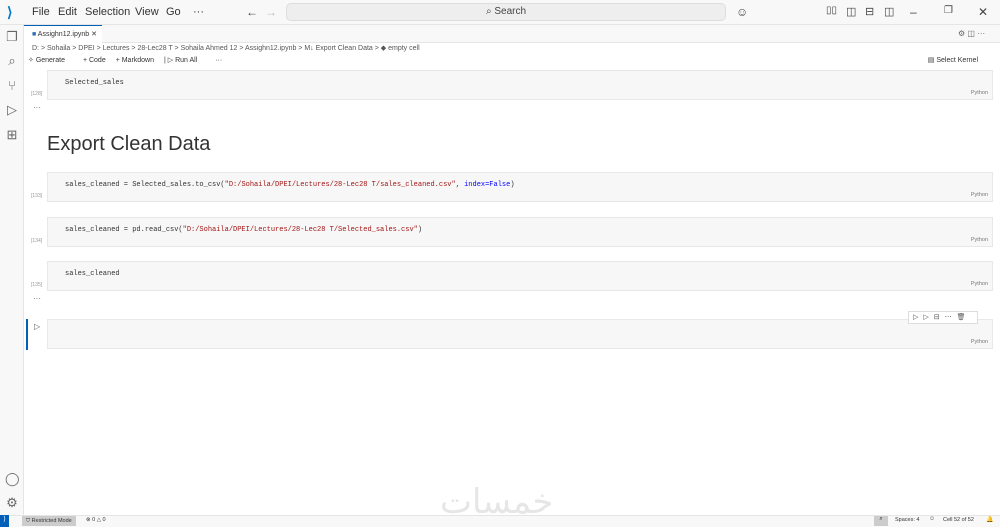 The image size is (1000, 527). Describe the element at coordinates (964, 317) in the screenshot. I see `delete-icon: 🗑` at that location.